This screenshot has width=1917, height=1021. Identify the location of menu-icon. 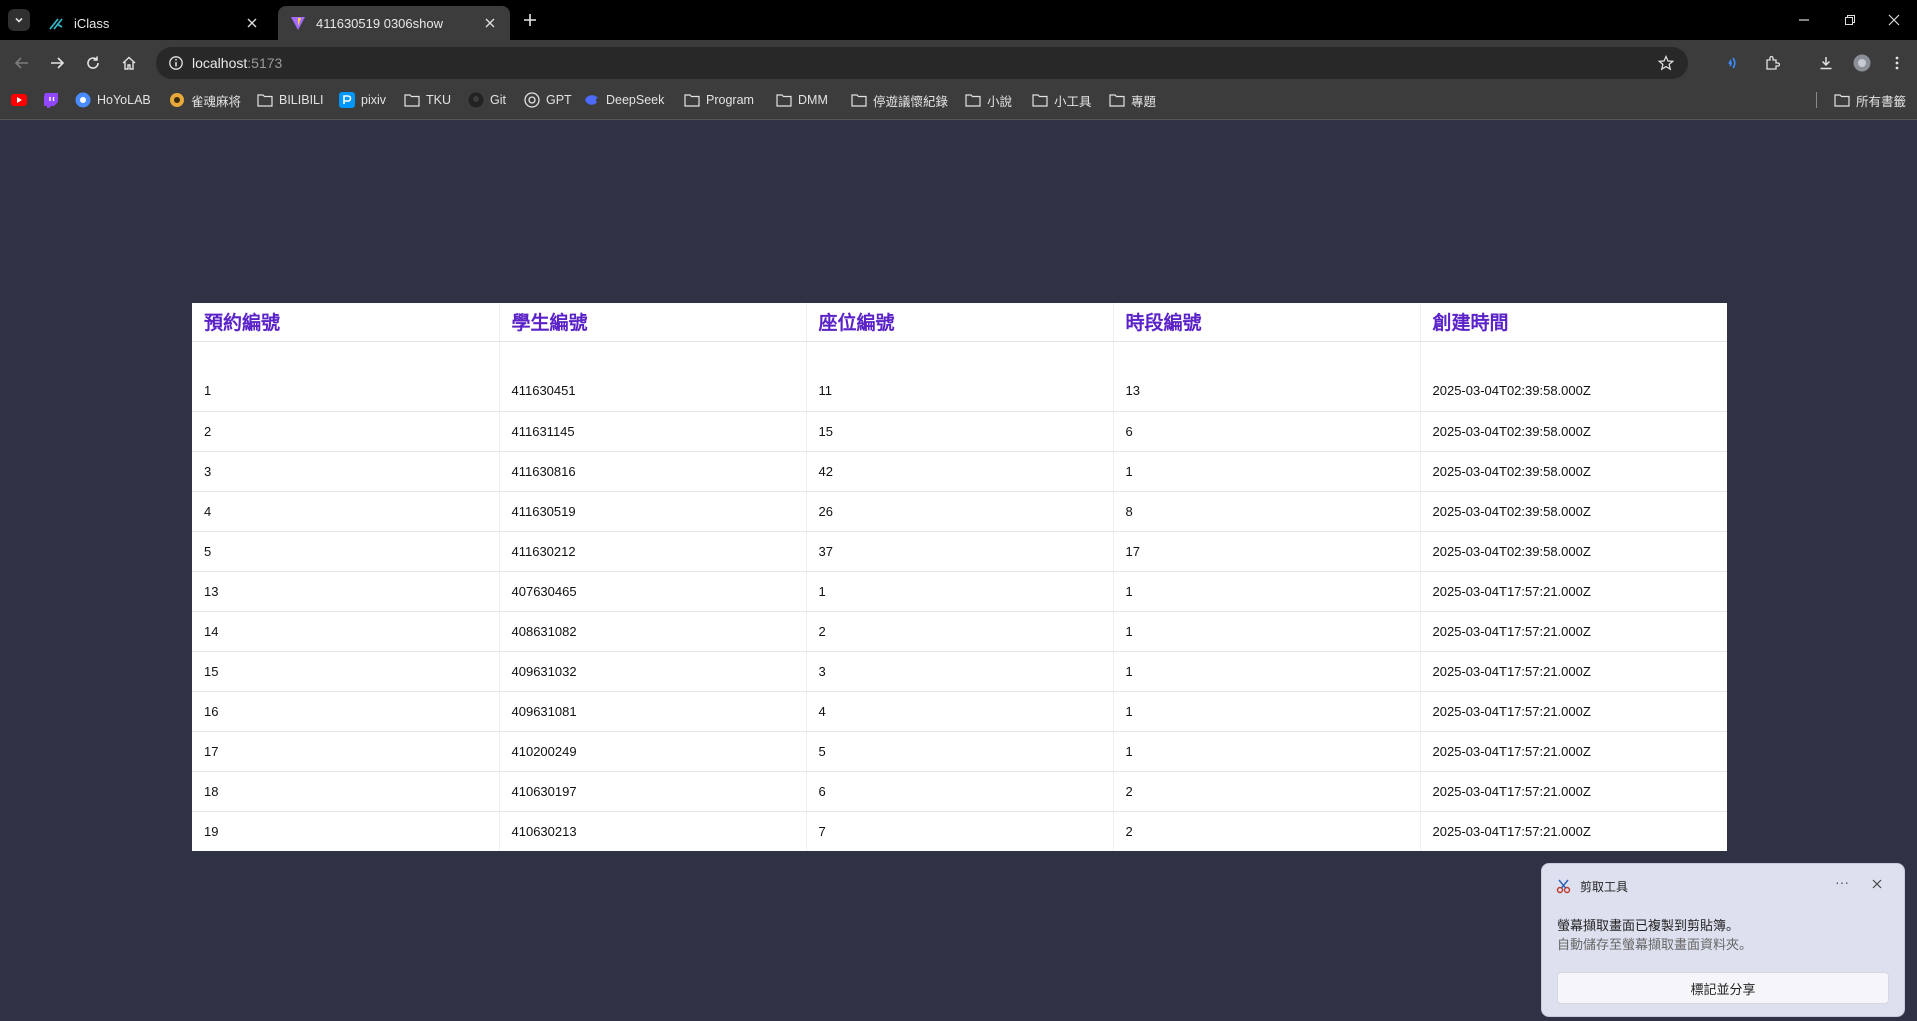
(1897, 63).